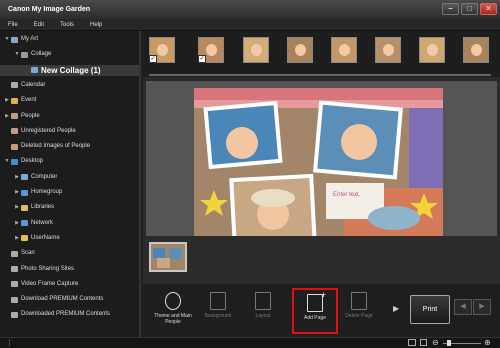 Image resolution: width=500 pixels, height=348 pixels. What do you see at coordinates (69, 146) in the screenshot?
I see `tree-item: Deleted Images of People` at bounding box center [69, 146].